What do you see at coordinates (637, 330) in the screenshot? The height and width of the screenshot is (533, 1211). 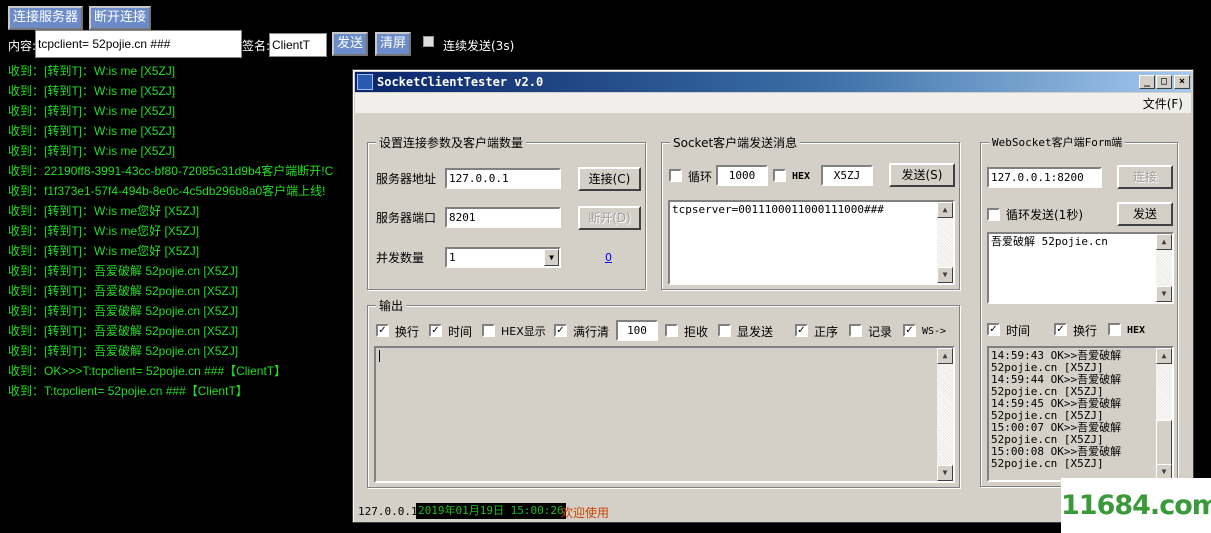 I see `full-clear-input: 100` at bounding box center [637, 330].